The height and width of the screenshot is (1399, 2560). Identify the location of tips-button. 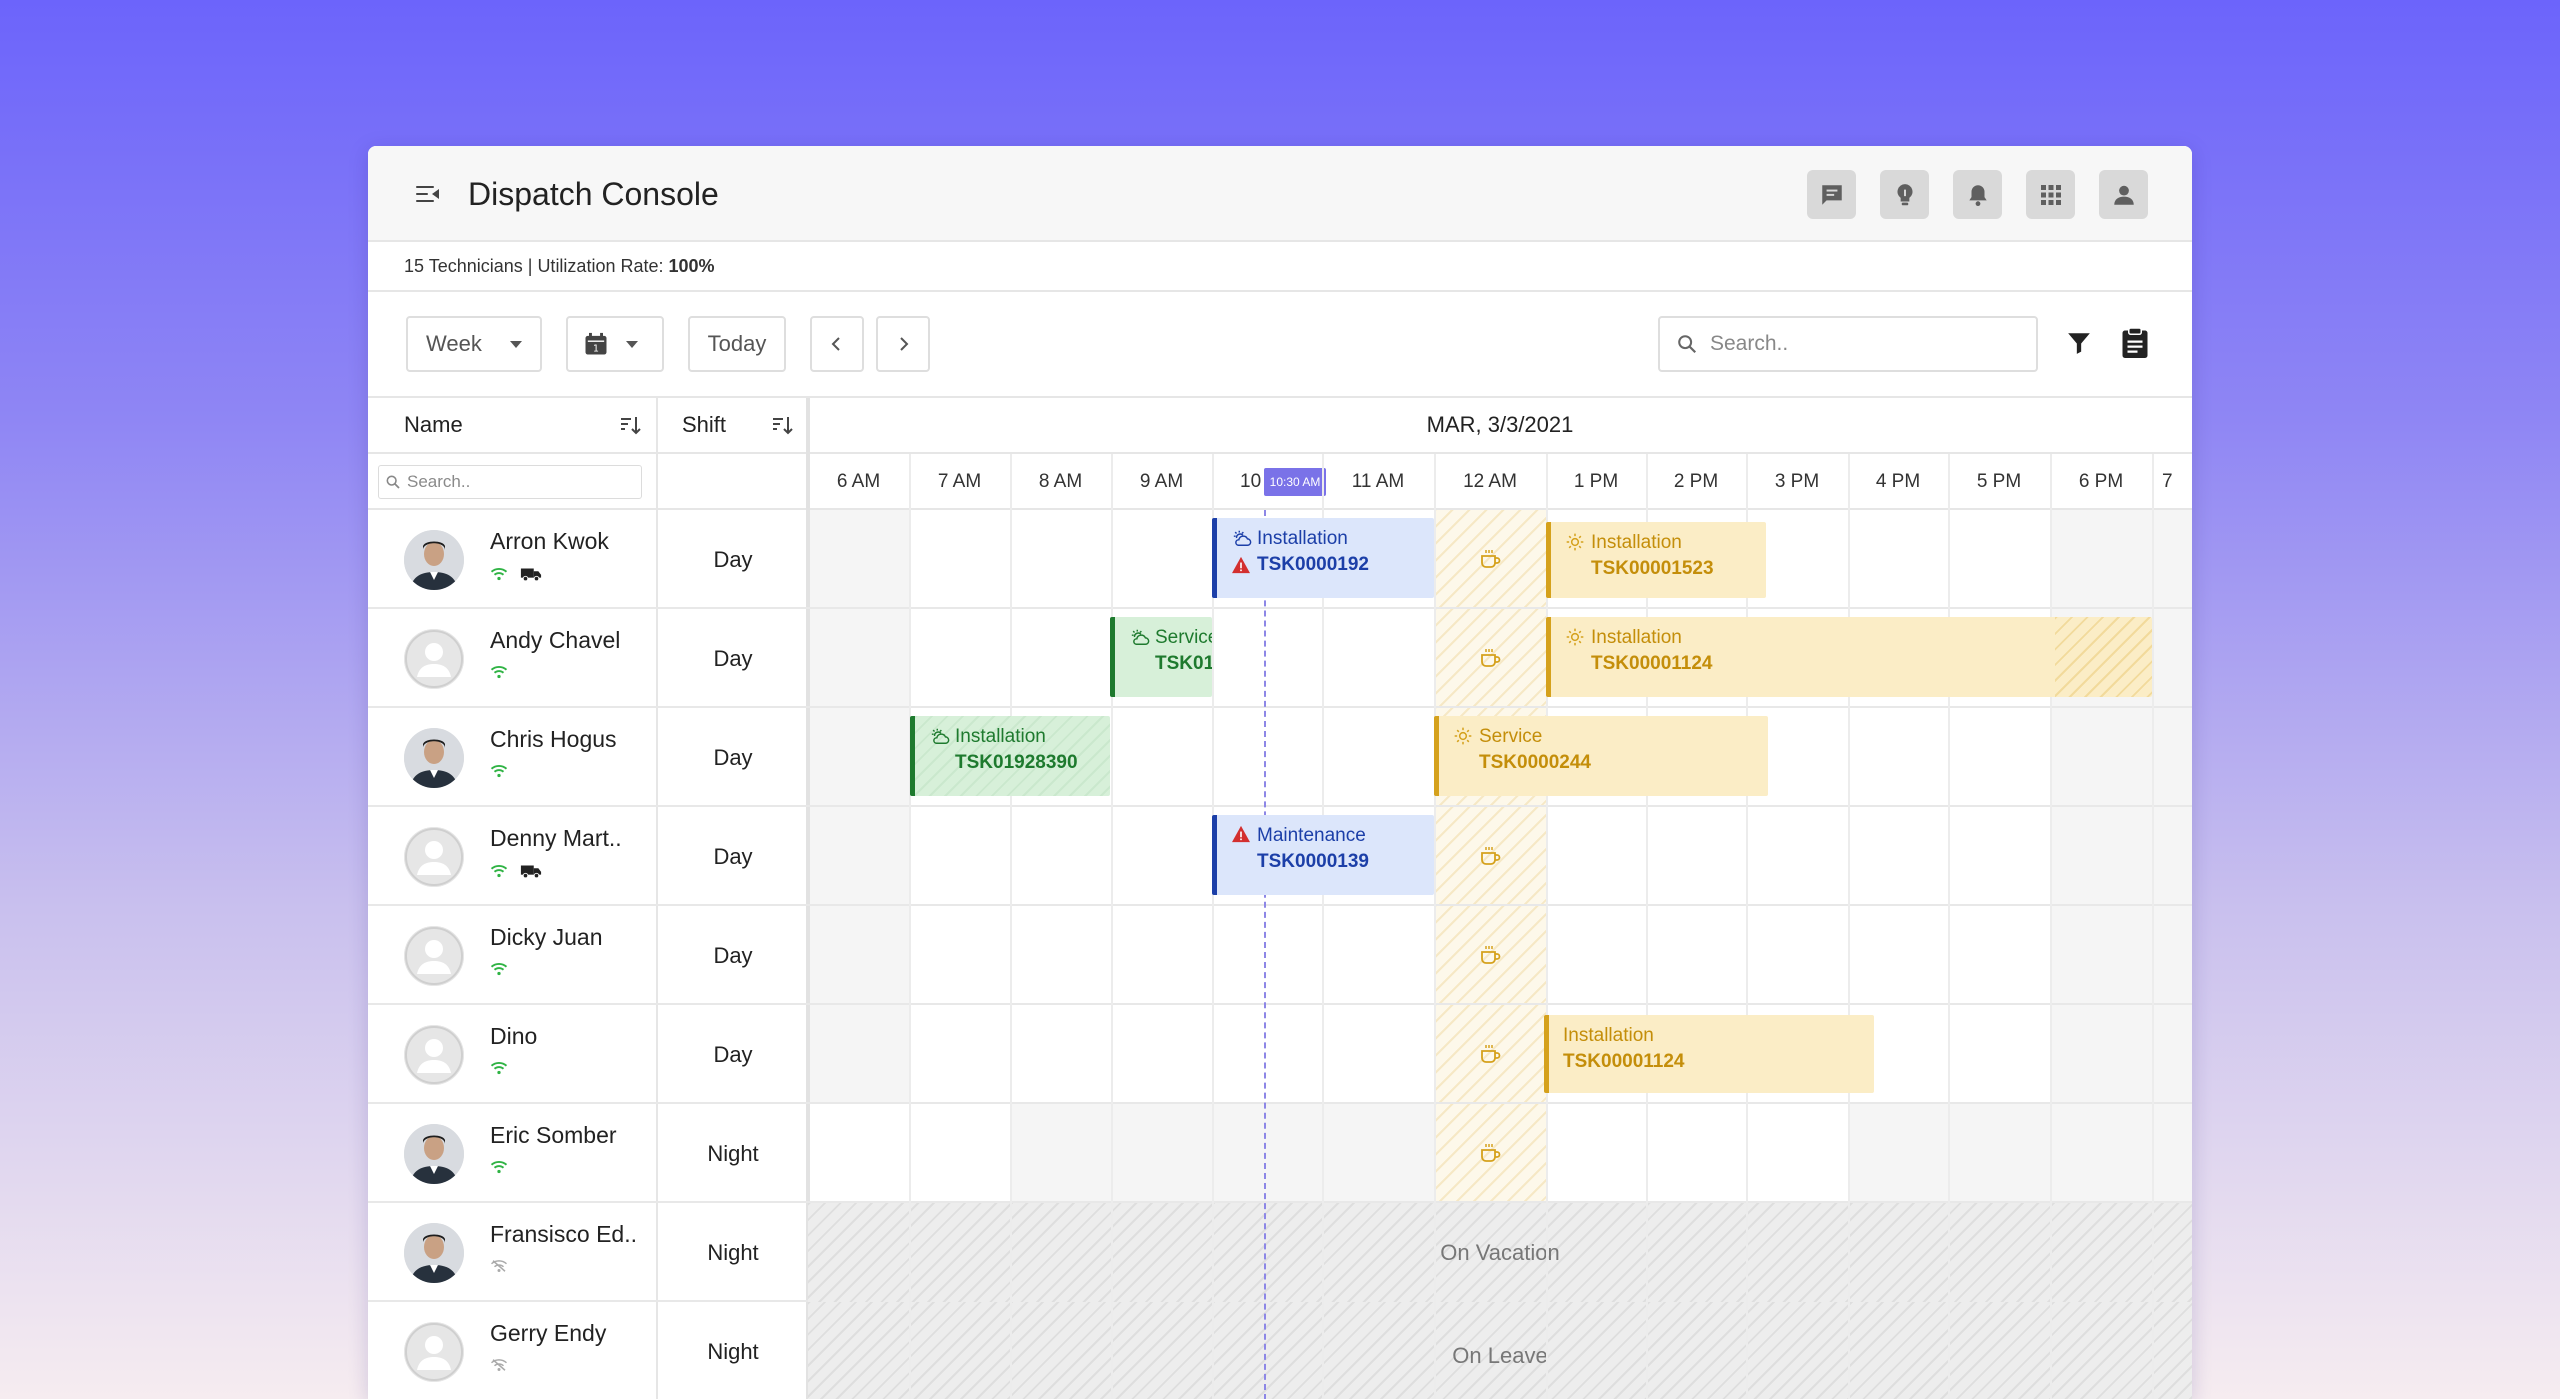
(1904, 194).